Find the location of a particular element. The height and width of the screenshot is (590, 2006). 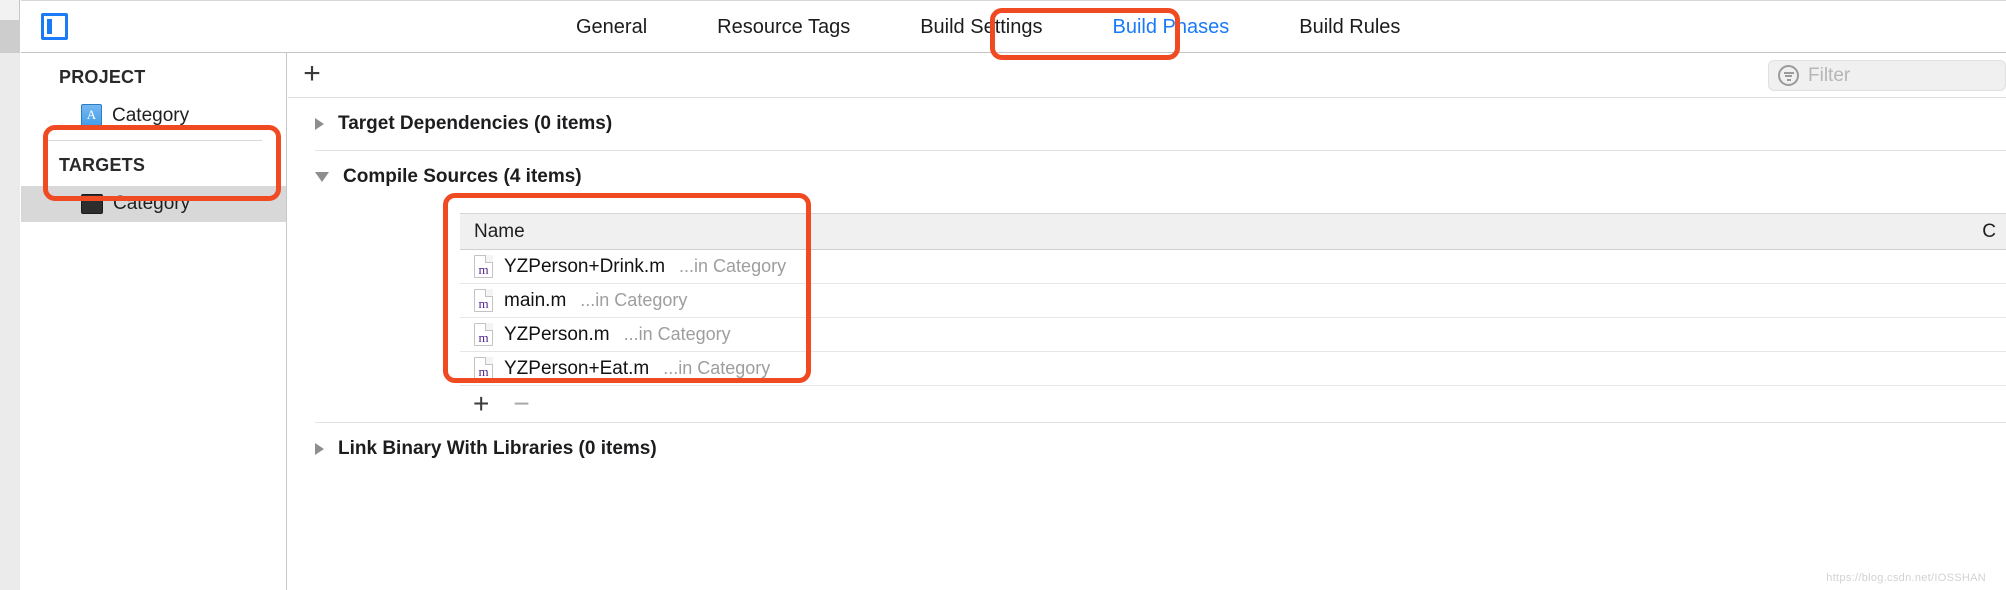

build-phases-toolbar: + Filter is located at coordinates (1147, 75).